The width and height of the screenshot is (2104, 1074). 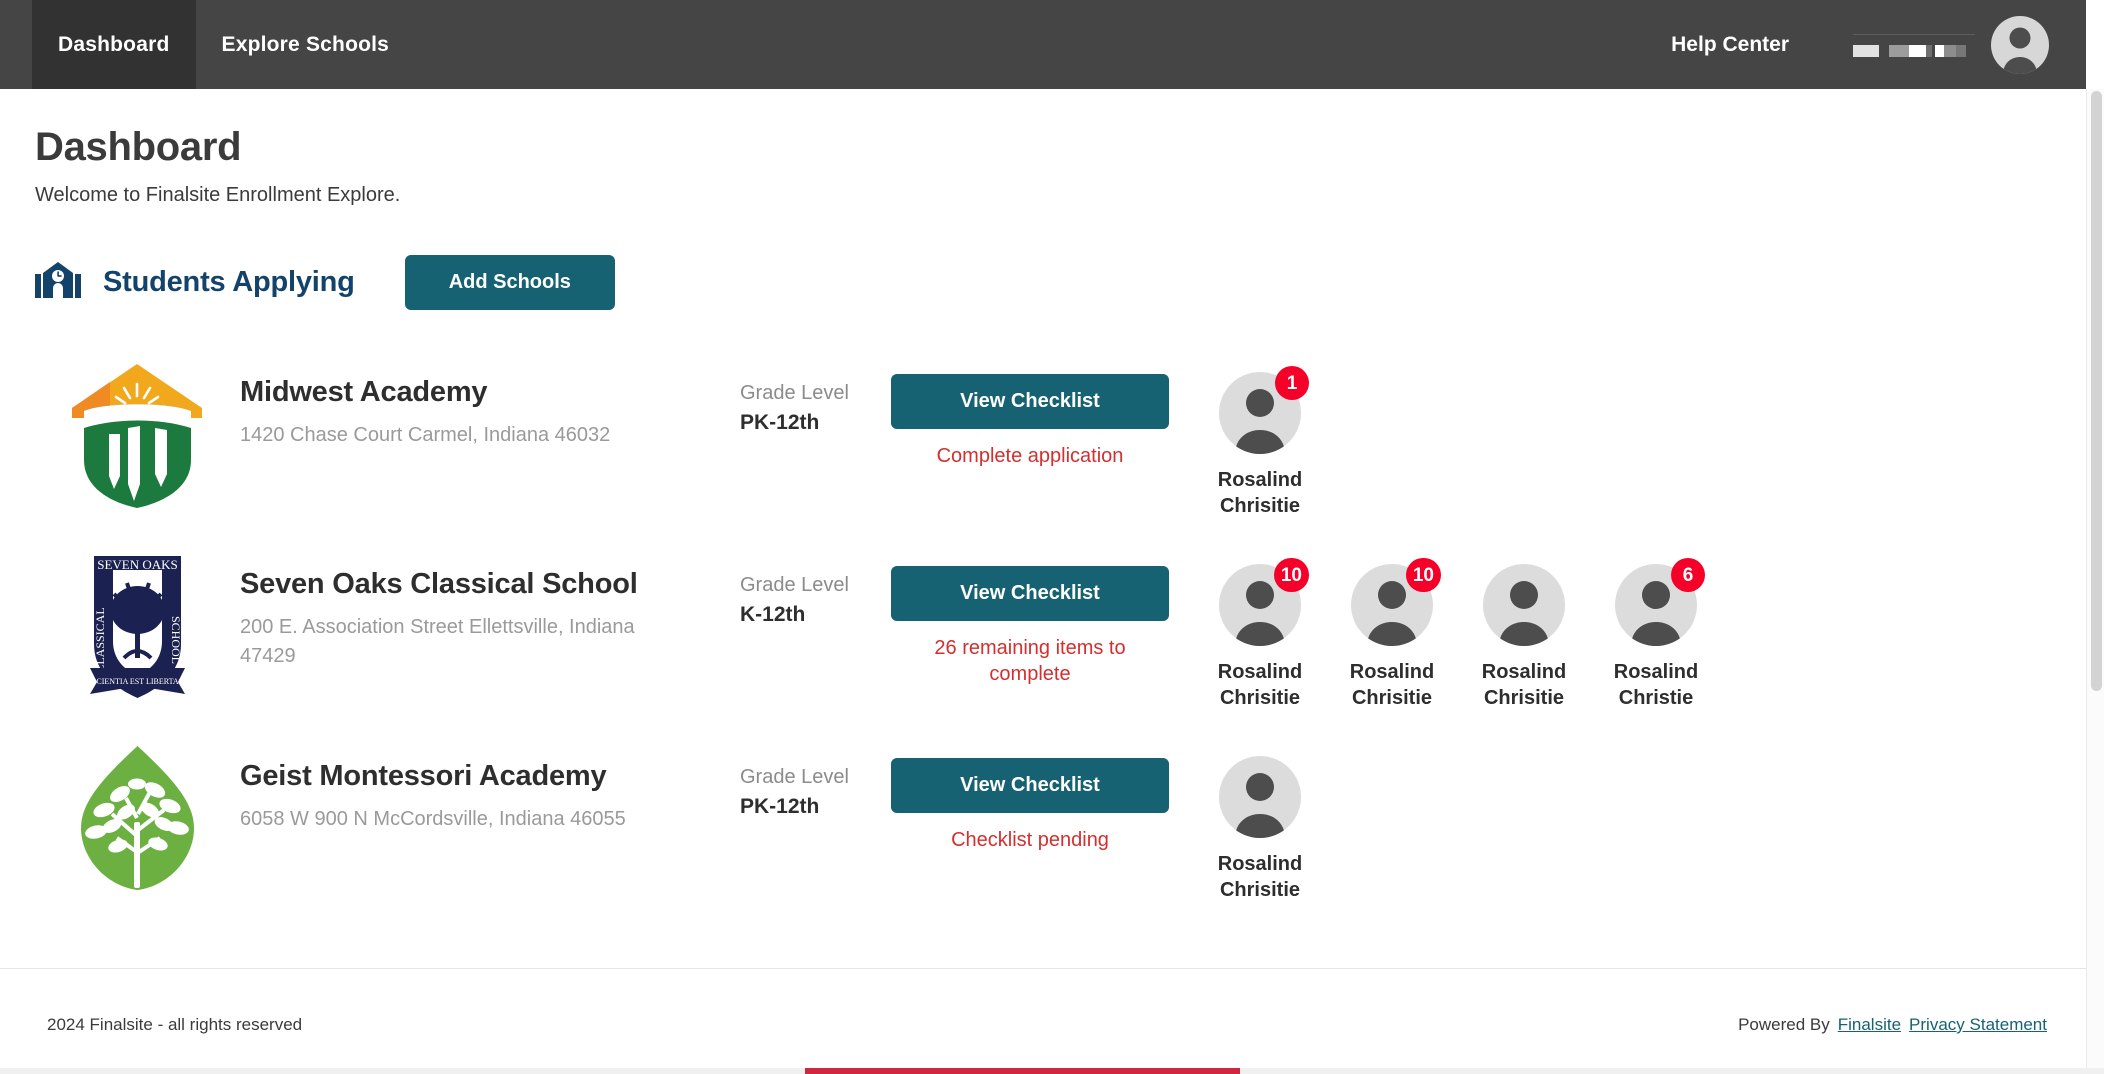 What do you see at coordinates (2096, 391) in the screenshot?
I see `scrollbar-thumb` at bounding box center [2096, 391].